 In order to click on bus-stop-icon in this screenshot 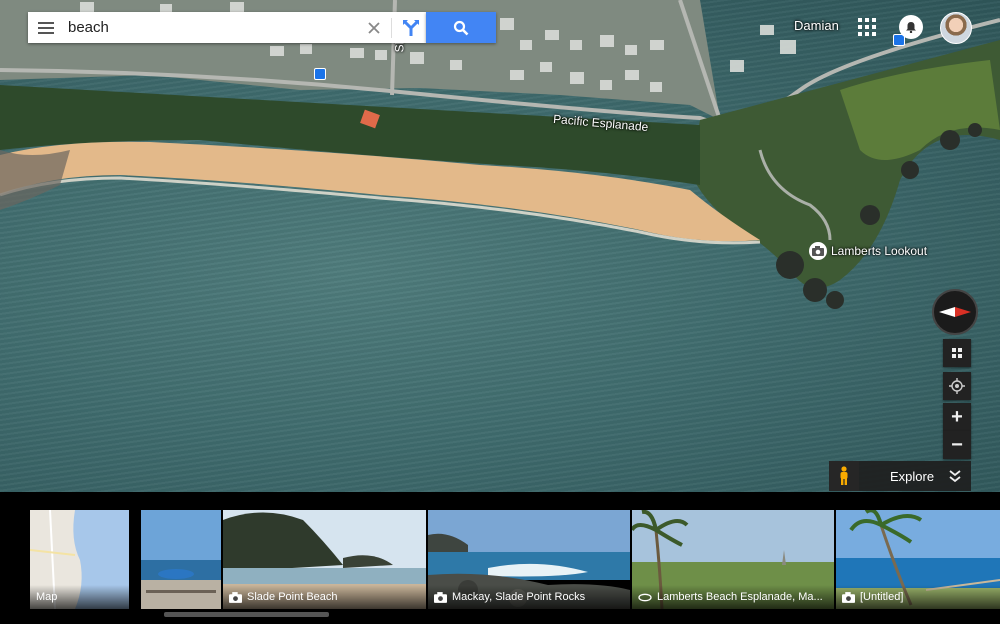, I will do `click(320, 74)`.